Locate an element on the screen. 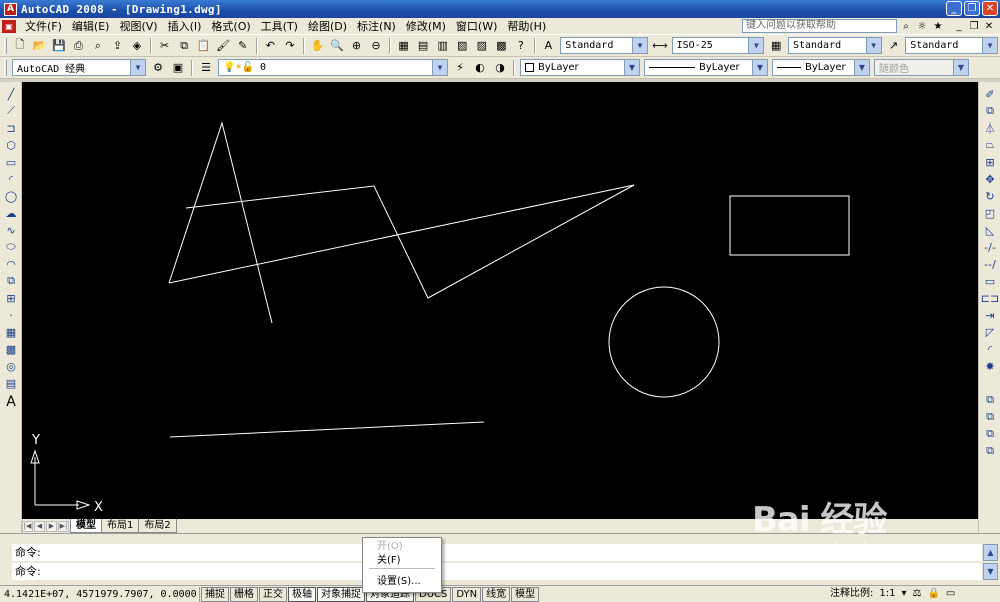  doc-close-icon: ✕ is located at coordinates (989, 26).